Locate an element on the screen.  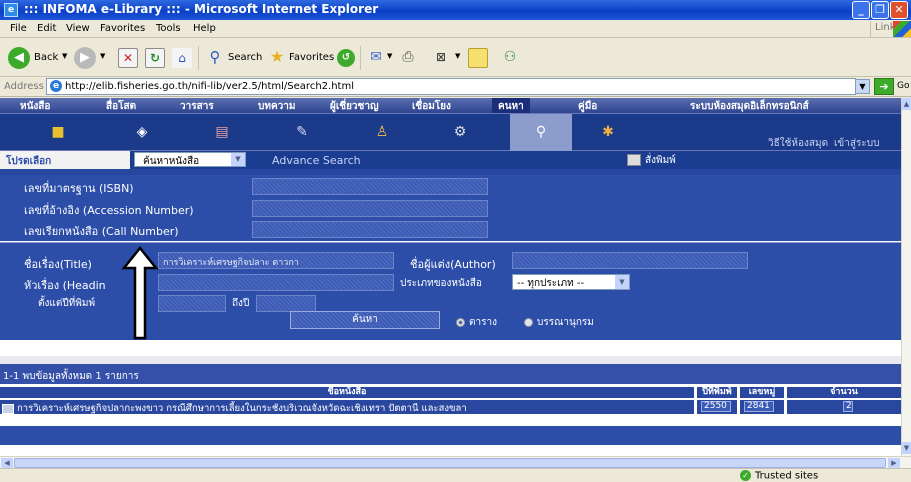
radio-bibliography: บรรณานุกรม is located at coordinates (559, 322).